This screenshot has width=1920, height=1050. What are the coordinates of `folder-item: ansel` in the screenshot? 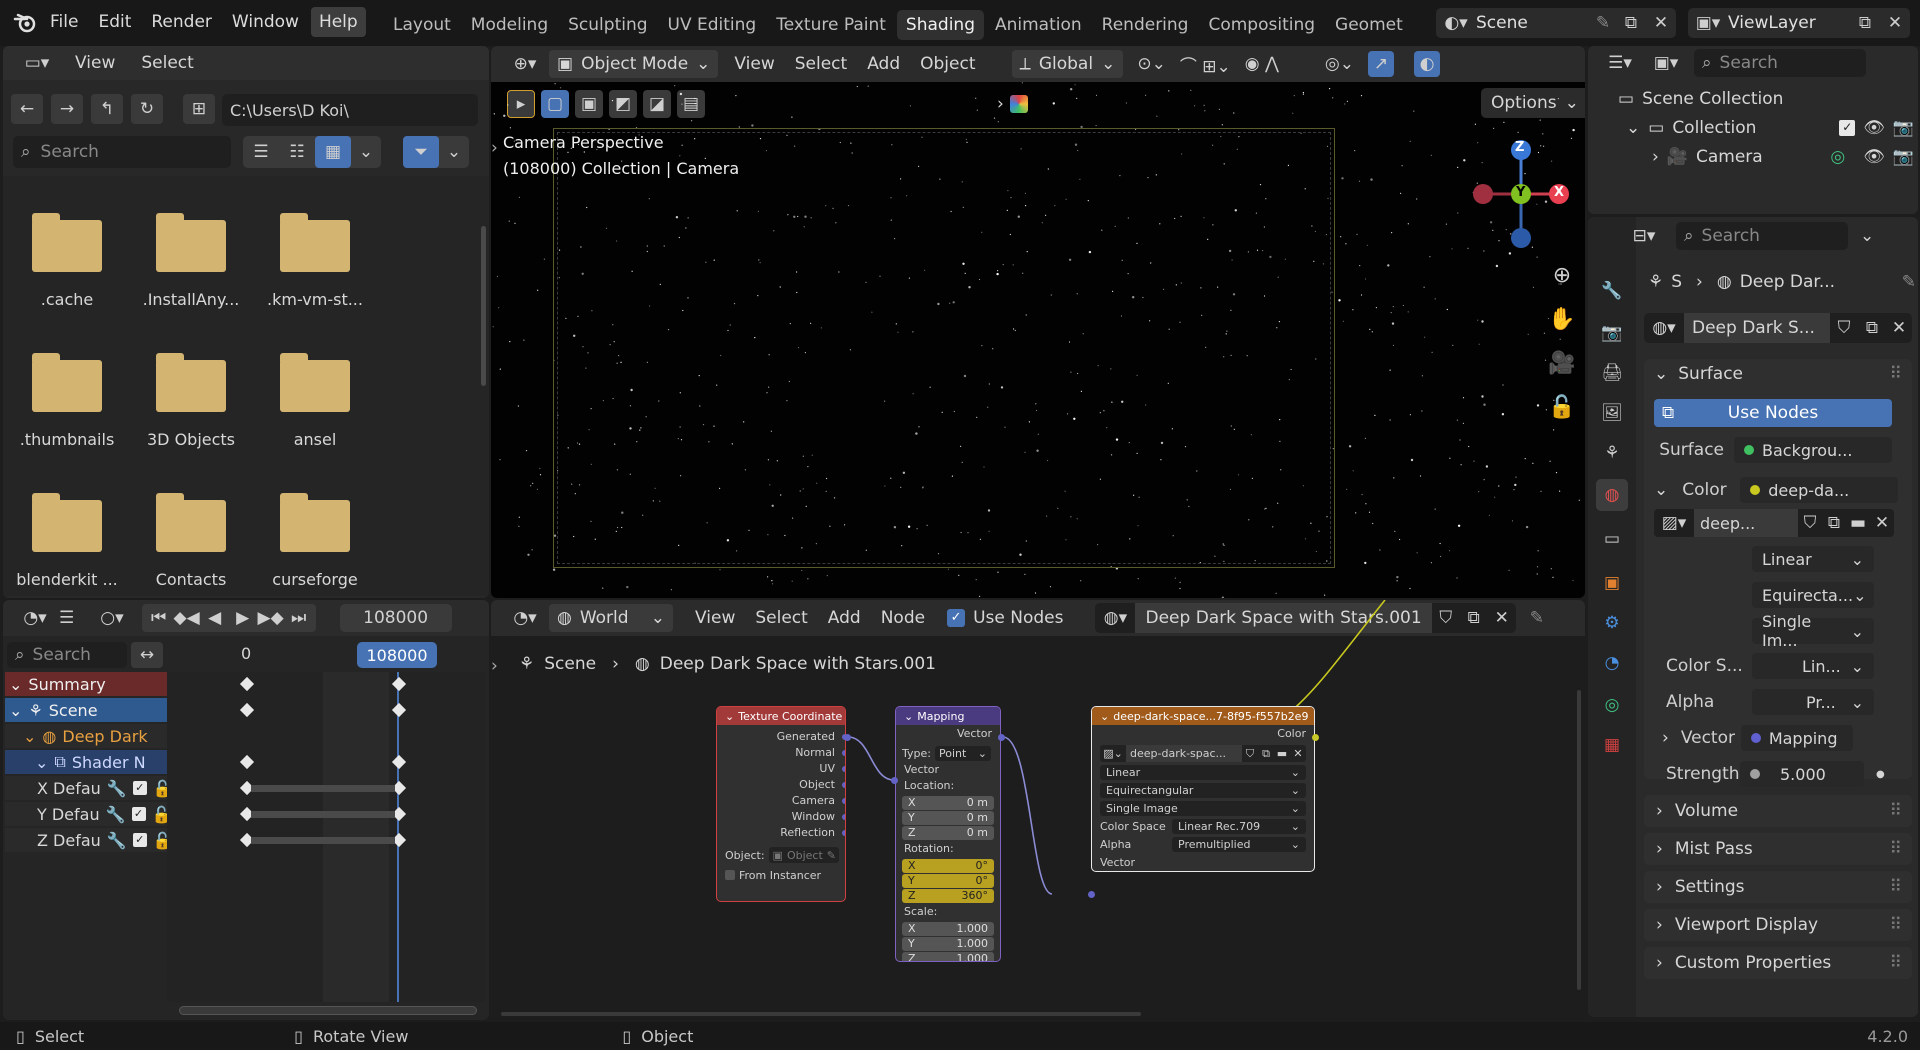 It's located at (315, 382).